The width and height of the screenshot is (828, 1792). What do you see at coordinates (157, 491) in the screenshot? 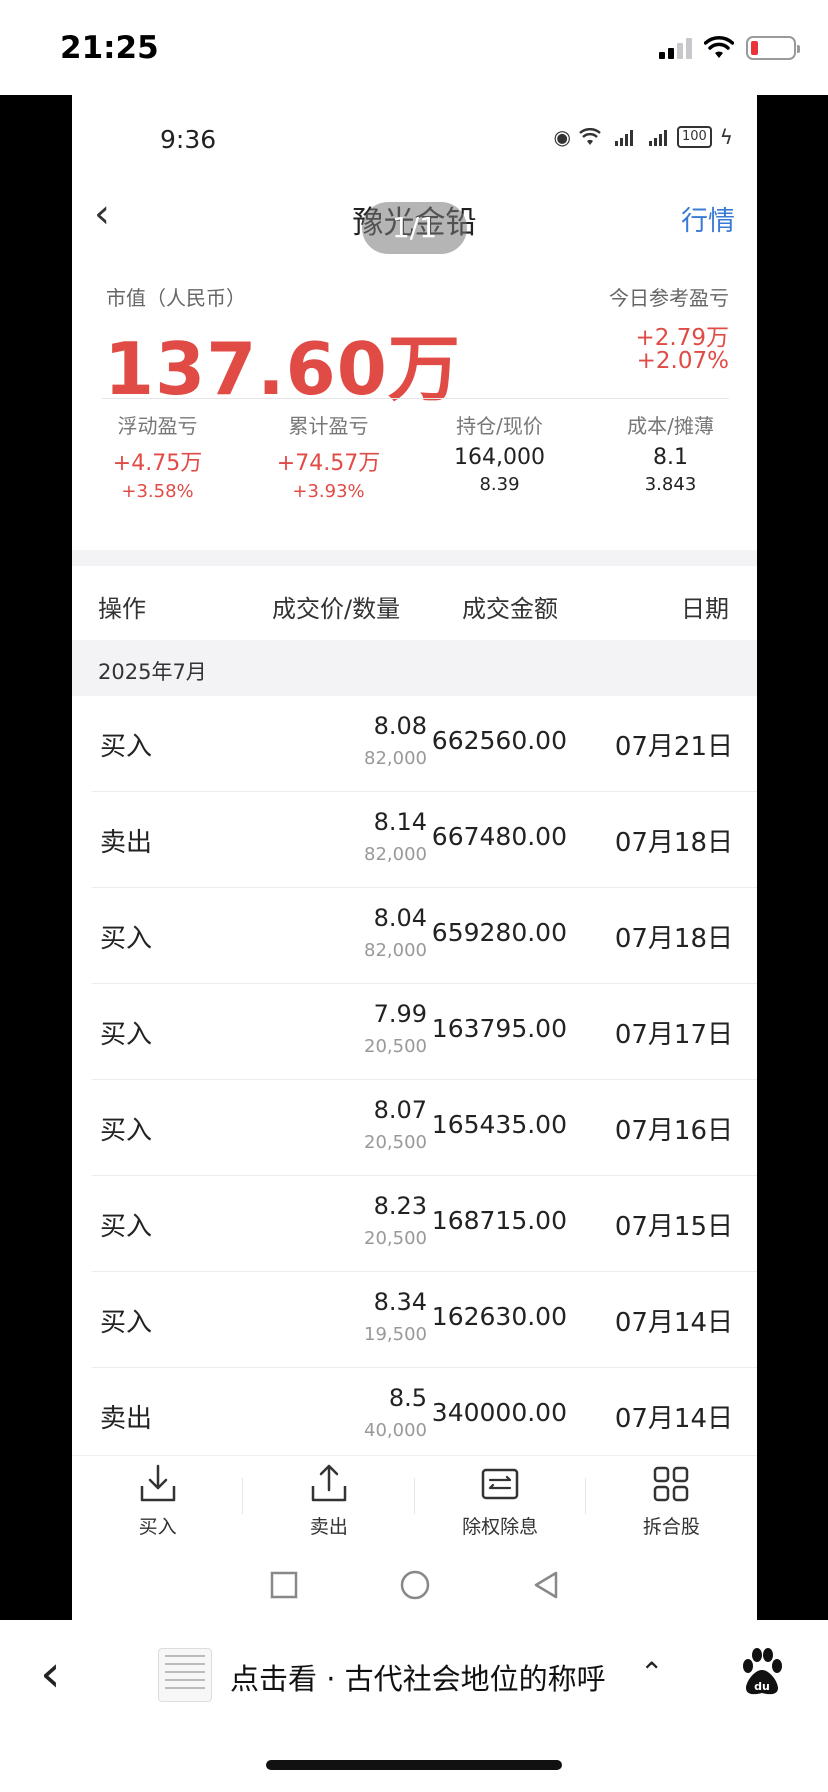
I see `stat-subvalue: +3.58%` at bounding box center [157, 491].